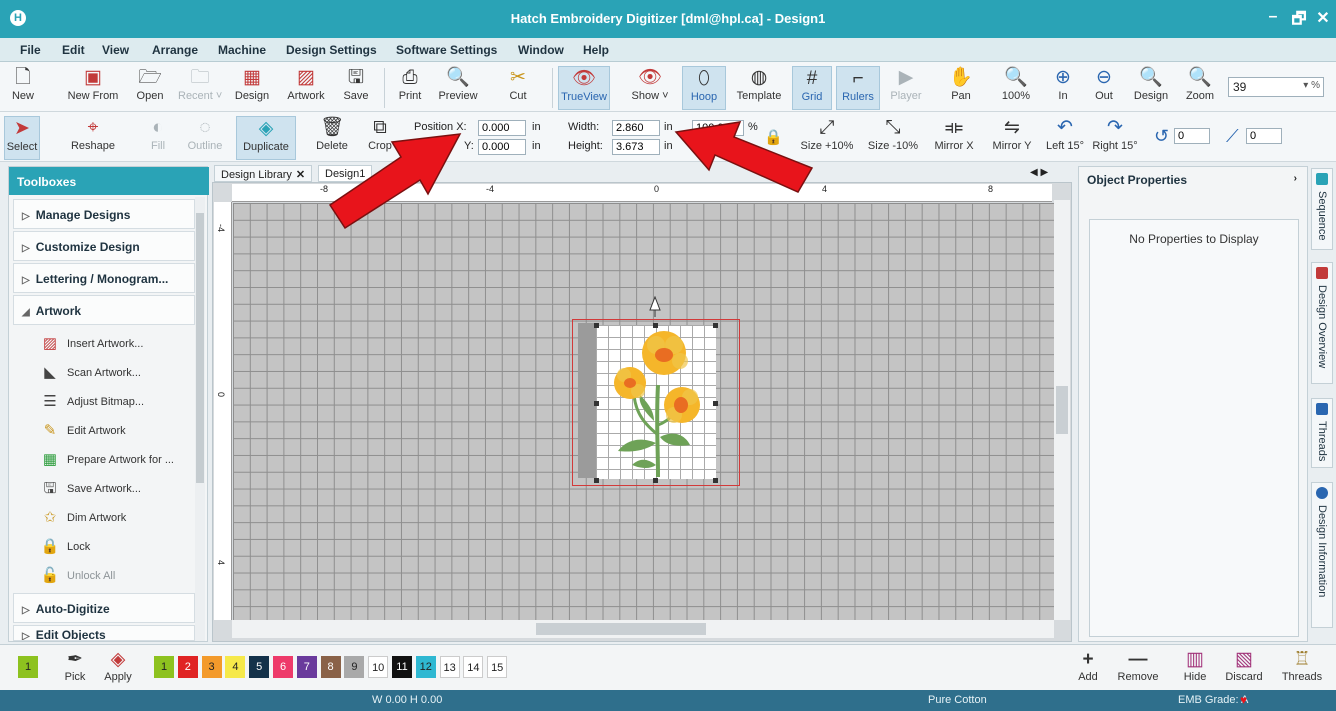 This screenshot has width=1336, height=711. I want to click on thread-color-swatch: 4, so click(235, 667).